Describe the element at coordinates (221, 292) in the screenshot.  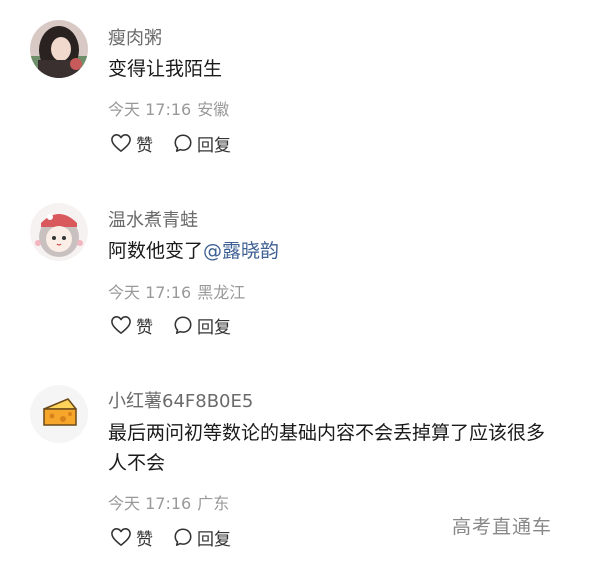
I see `location: 黑龙江` at that location.